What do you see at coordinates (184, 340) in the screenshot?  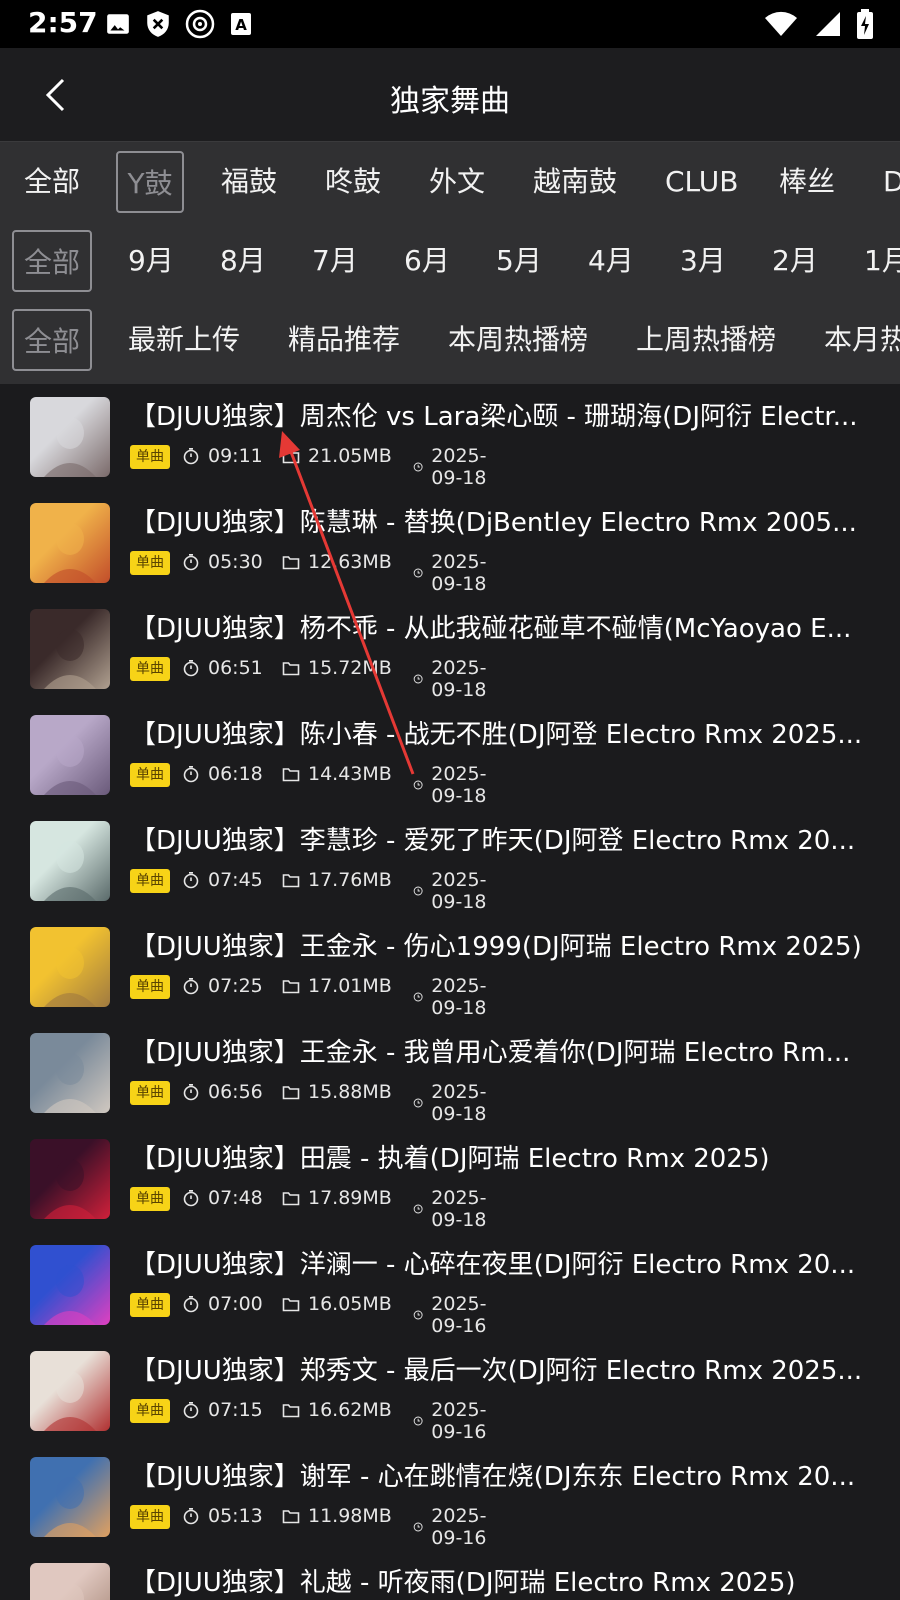 I see `ranking-chip-latest: 最新上传` at bounding box center [184, 340].